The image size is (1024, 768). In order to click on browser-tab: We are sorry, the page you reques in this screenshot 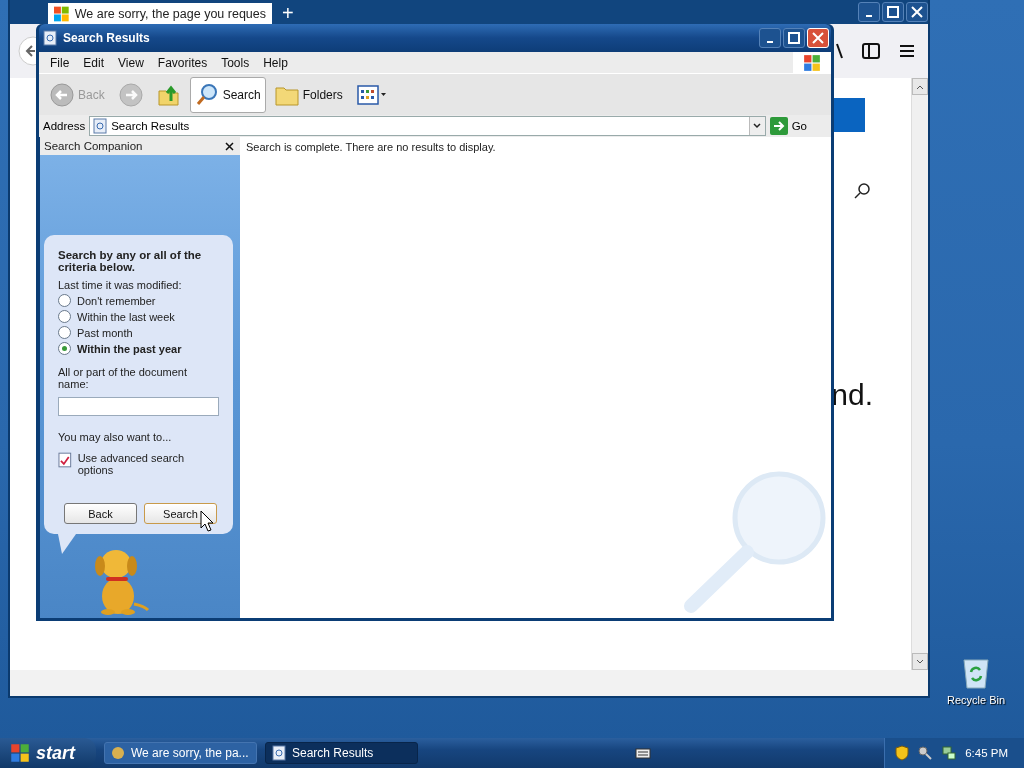, I will do `click(160, 13)`.